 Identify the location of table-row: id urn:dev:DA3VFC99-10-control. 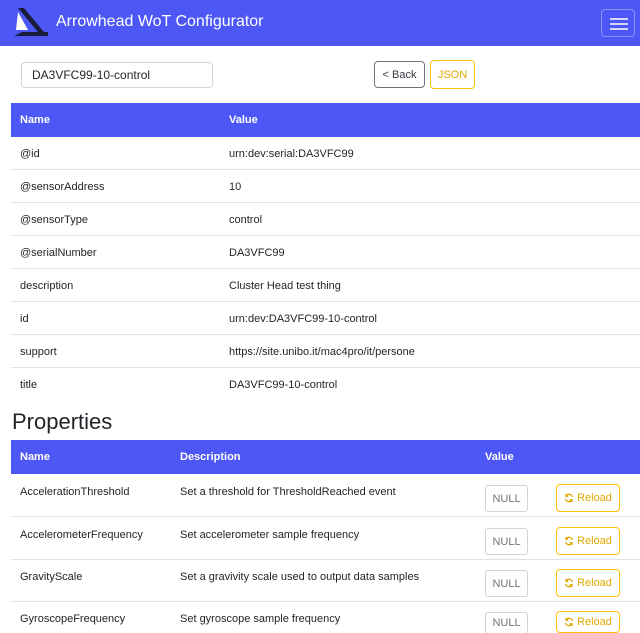
(325, 318).